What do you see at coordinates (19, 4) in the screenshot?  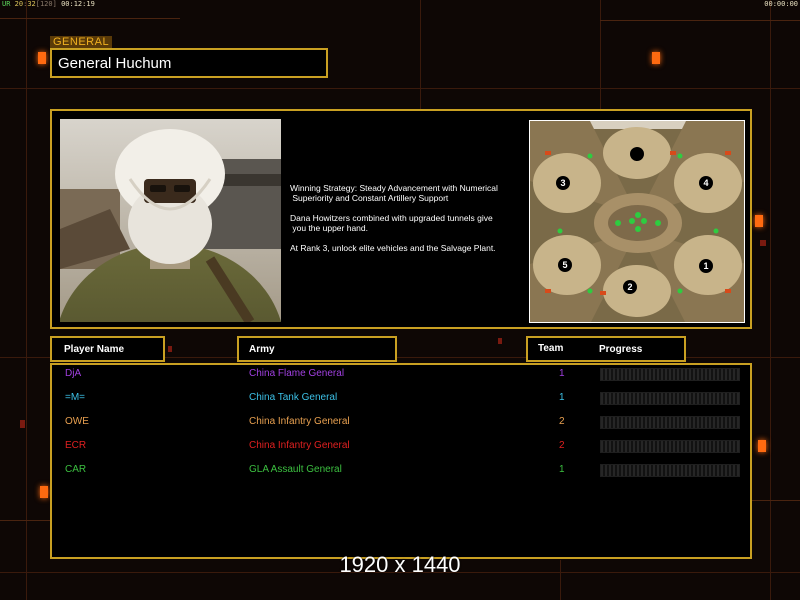 I see `hud-value: 20` at bounding box center [19, 4].